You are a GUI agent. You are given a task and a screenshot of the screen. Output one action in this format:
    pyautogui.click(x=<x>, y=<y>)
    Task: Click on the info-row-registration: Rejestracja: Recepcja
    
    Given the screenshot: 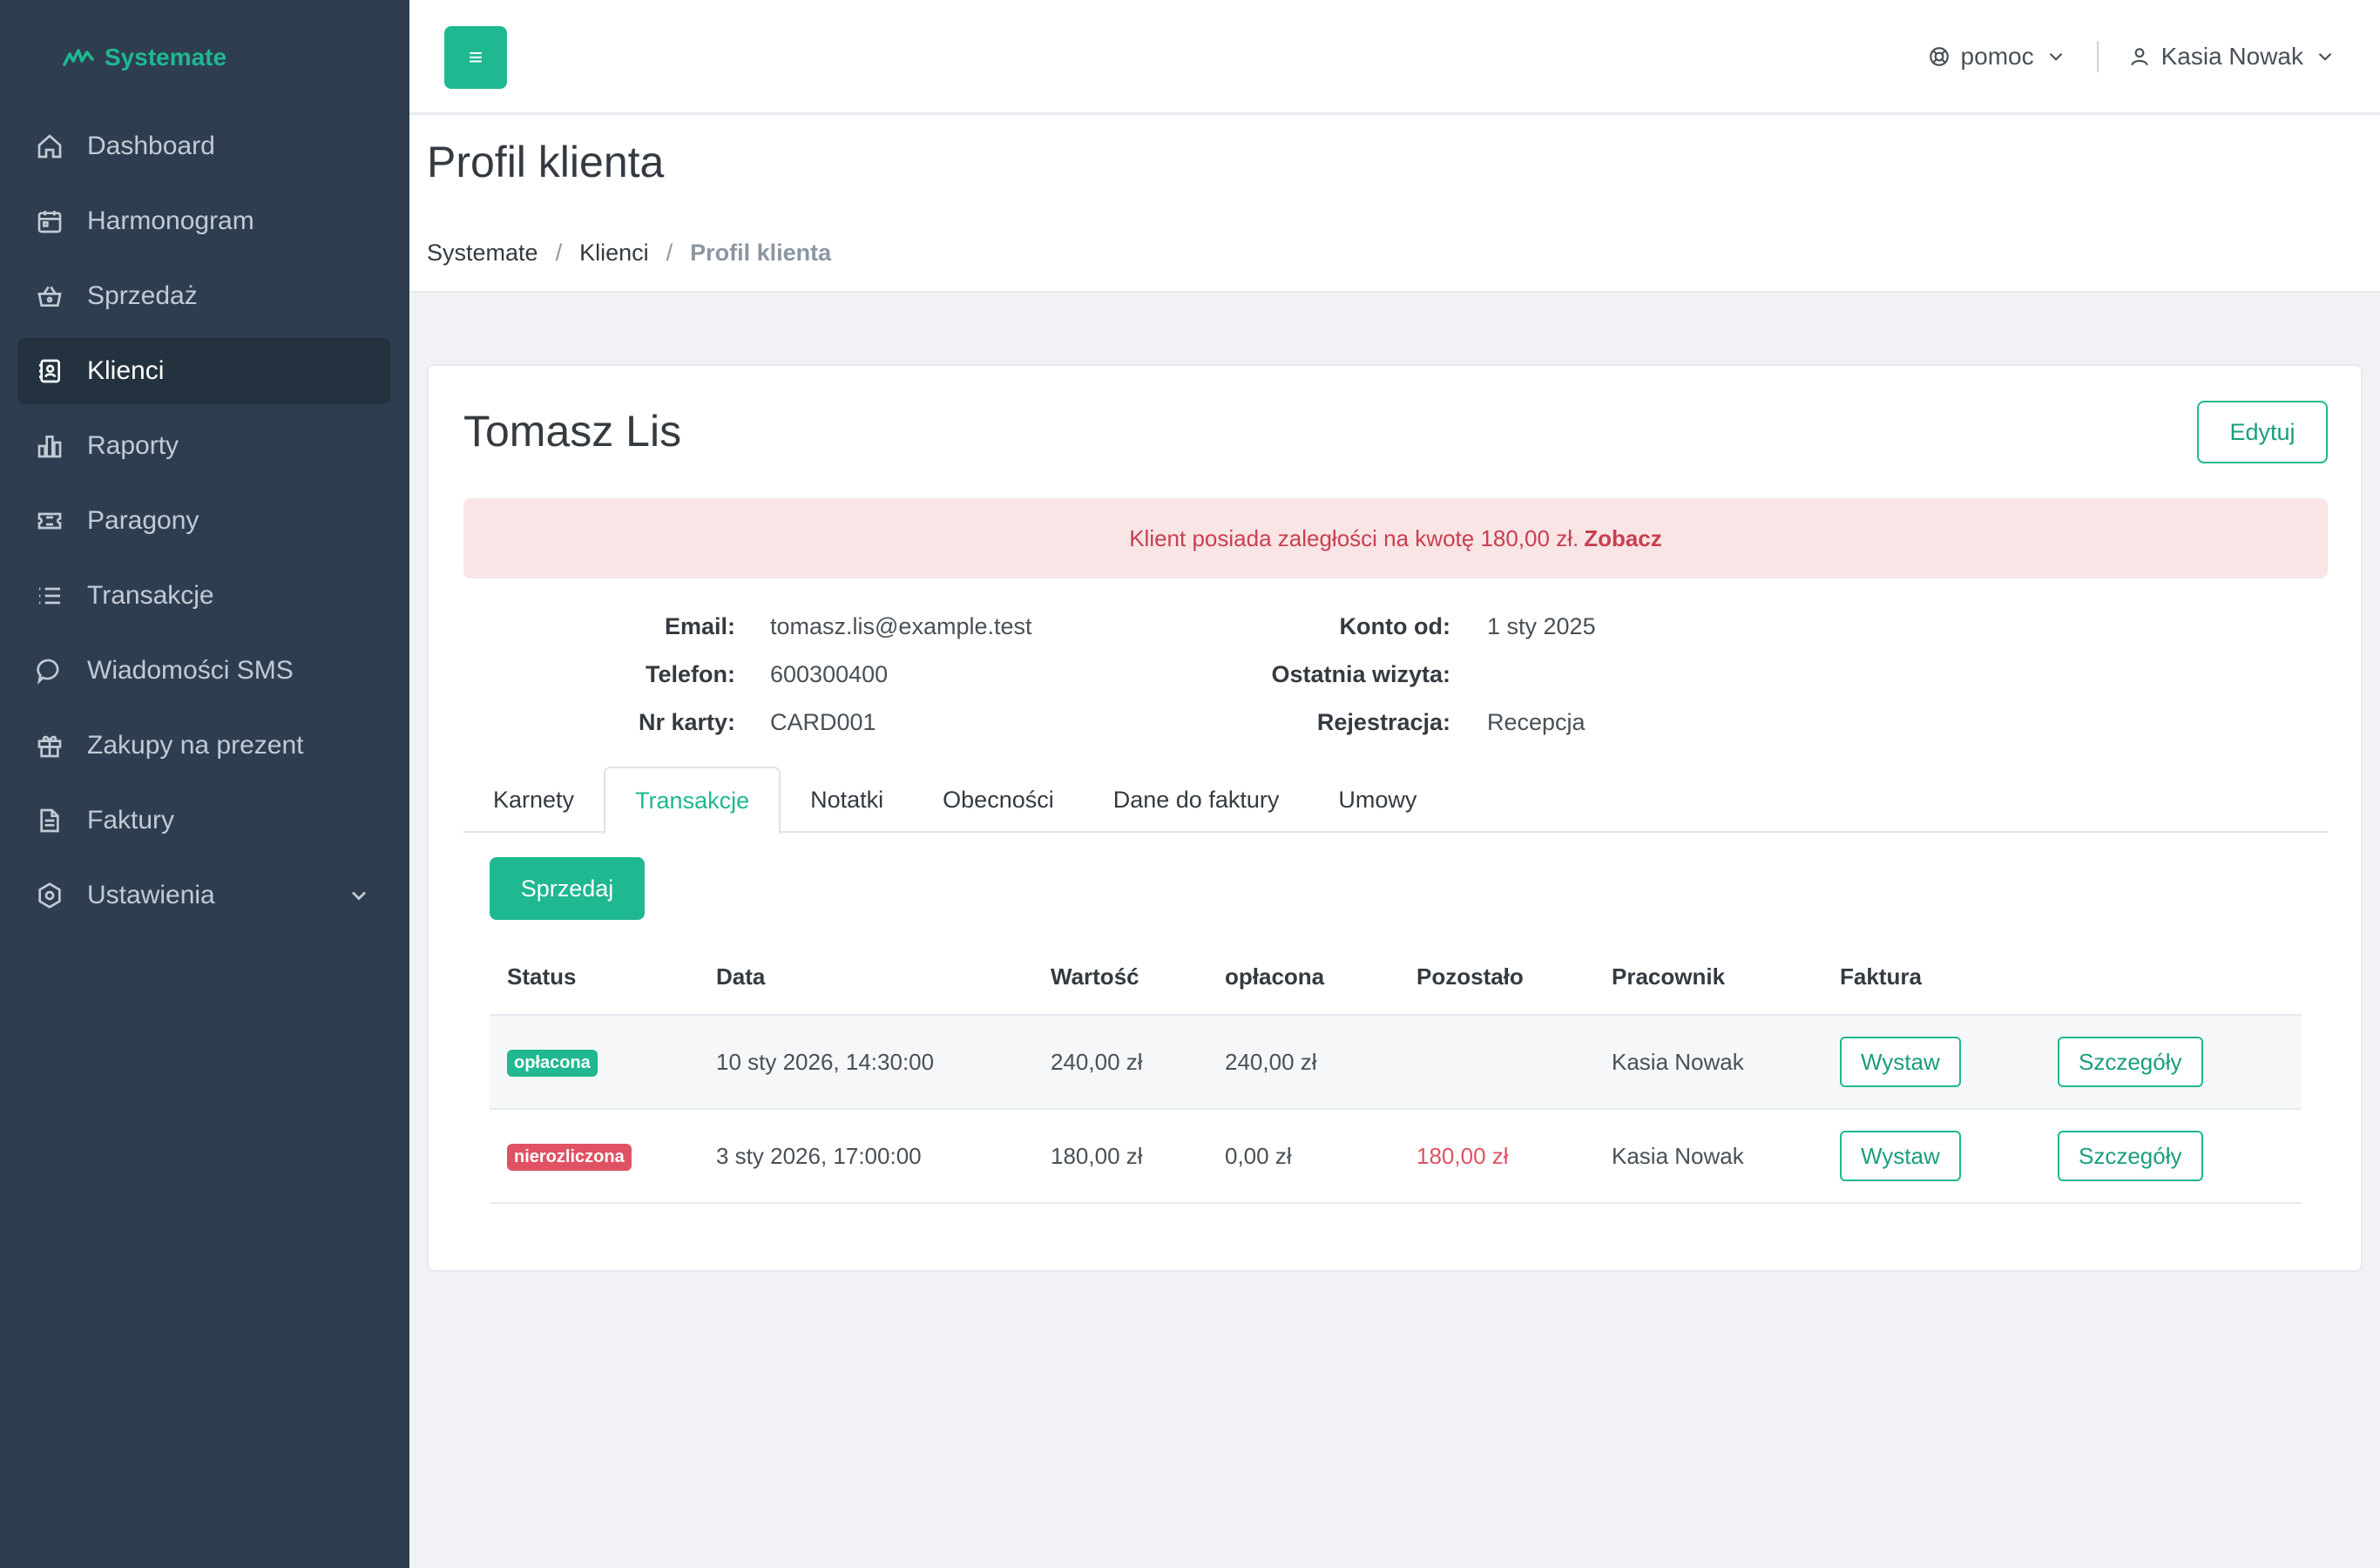 What is the action you would take?
    pyautogui.click(x=1404, y=723)
    